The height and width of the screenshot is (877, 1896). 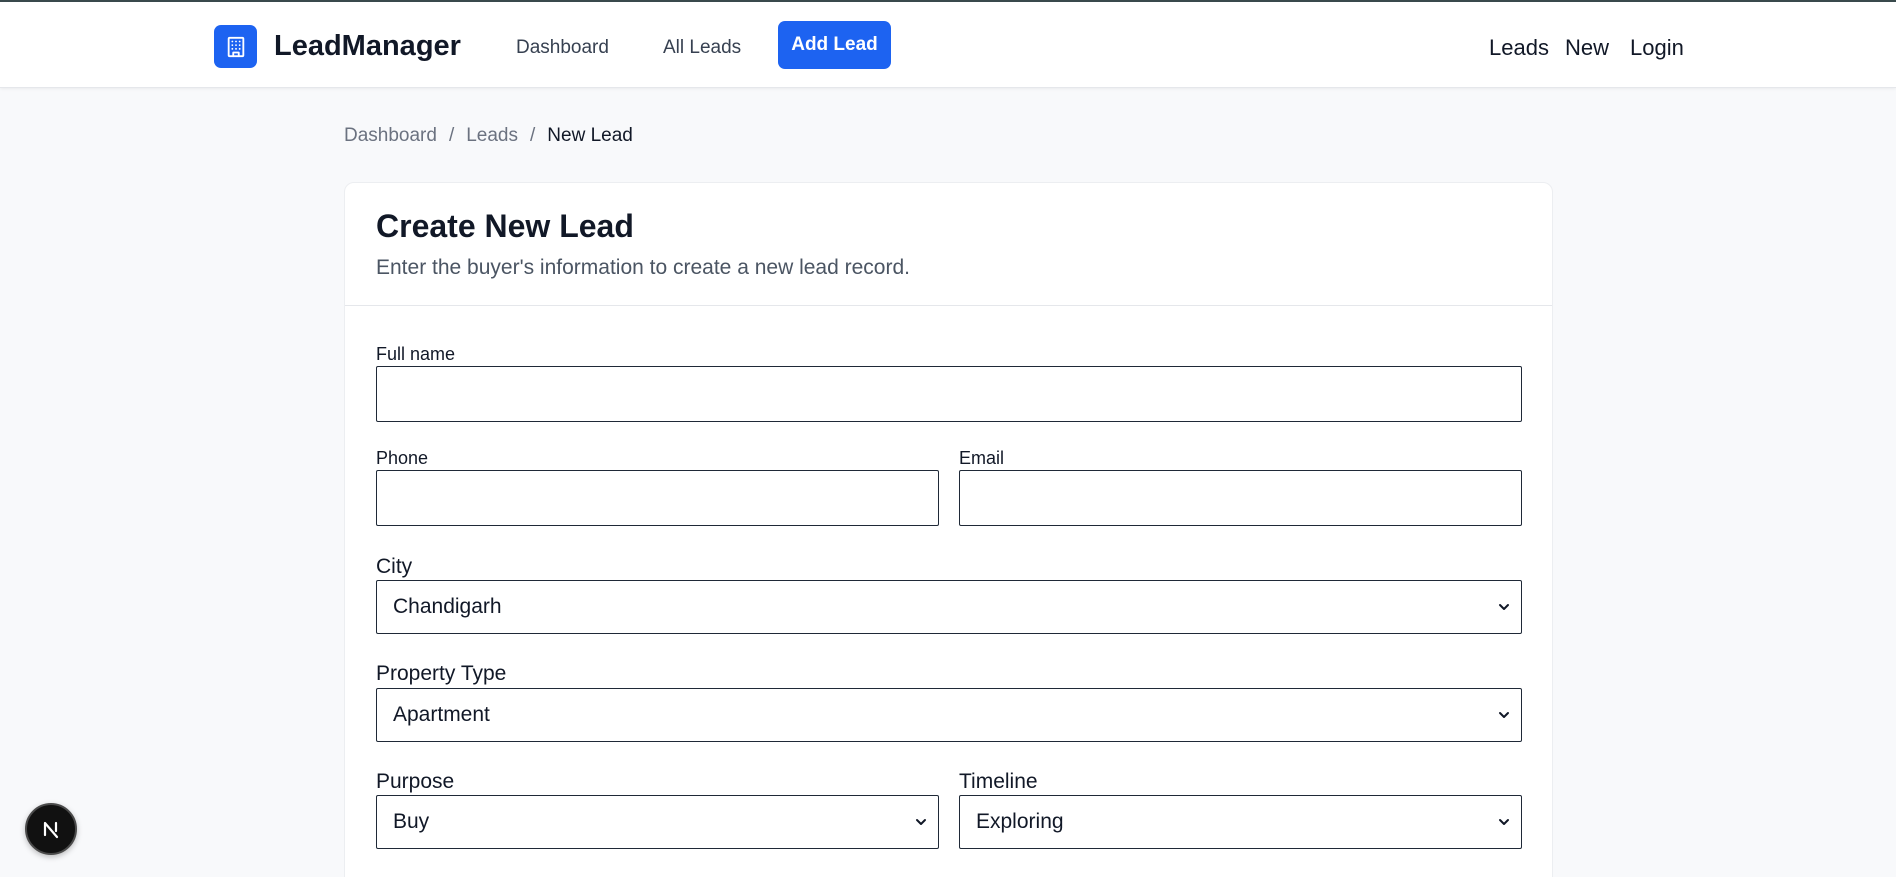 What do you see at coordinates (562, 48) in the screenshot?
I see `nav-dashboard-link: Dashboard` at bounding box center [562, 48].